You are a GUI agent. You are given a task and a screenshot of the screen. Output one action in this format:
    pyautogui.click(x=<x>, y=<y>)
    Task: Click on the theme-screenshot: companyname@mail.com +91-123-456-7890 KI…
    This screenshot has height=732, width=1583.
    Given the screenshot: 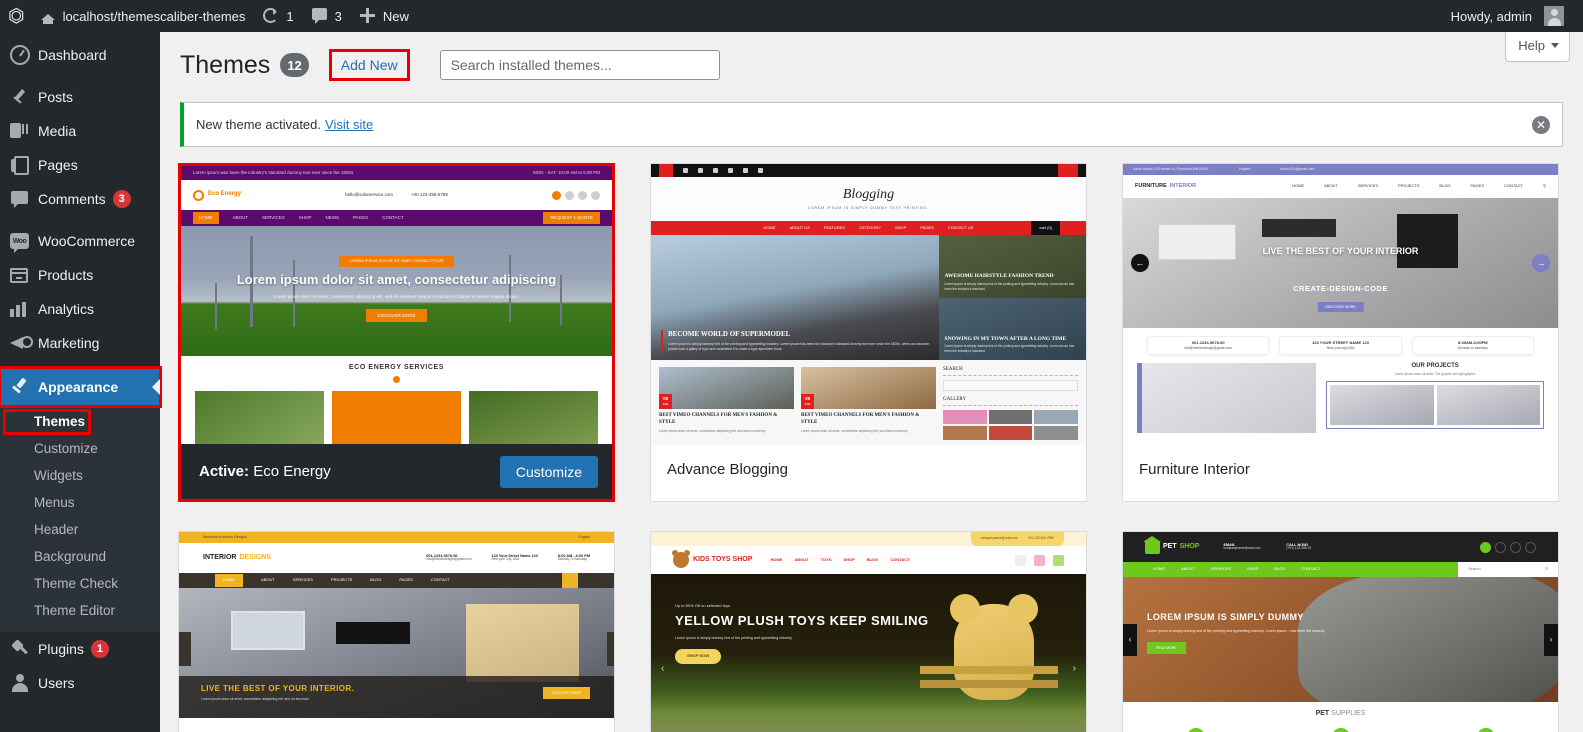 What is the action you would take?
    pyautogui.click(x=868, y=632)
    